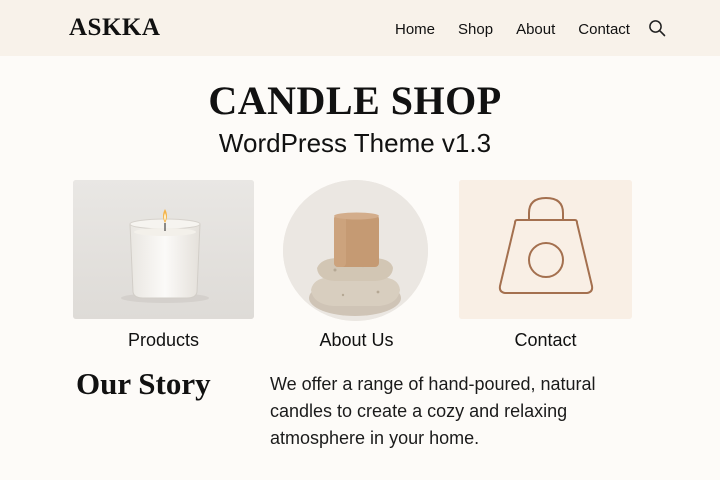 This screenshot has height=480, width=720. Describe the element at coordinates (163, 249) in the screenshot. I see `candle-jar-image` at that location.